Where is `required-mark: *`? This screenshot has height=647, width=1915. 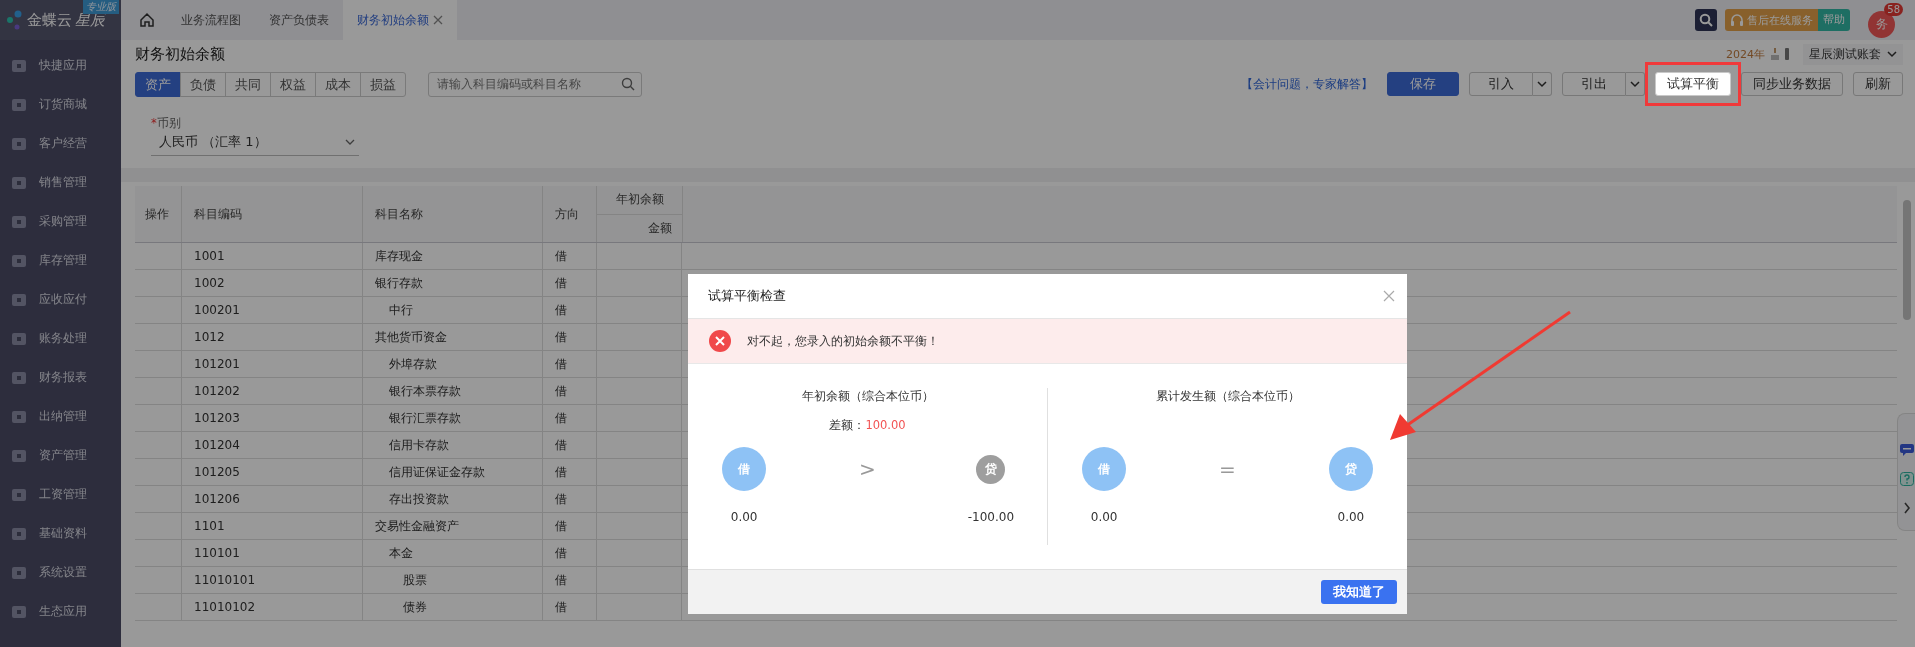 required-mark: * is located at coordinates (154, 123).